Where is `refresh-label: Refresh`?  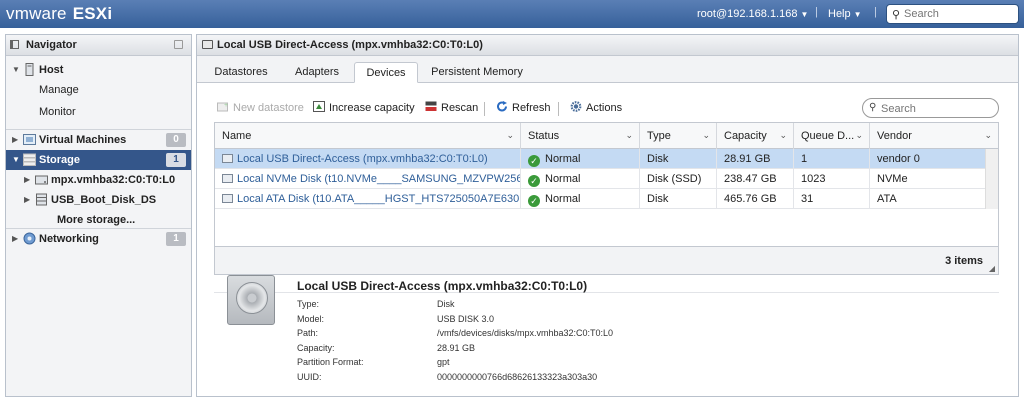 refresh-label: Refresh is located at coordinates (531, 108).